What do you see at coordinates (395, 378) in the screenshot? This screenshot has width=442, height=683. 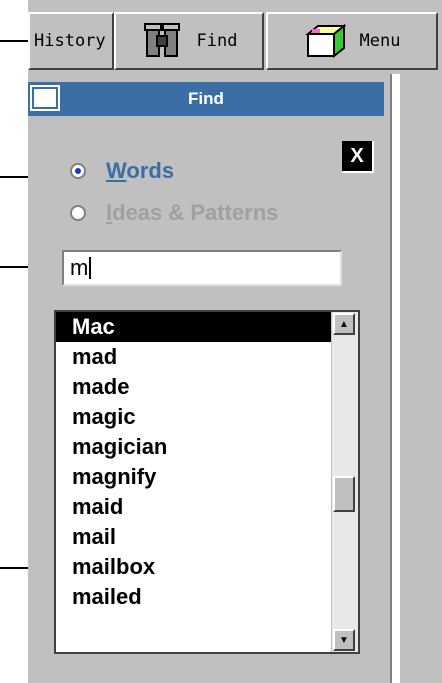 I see `right-scroll-strip` at bounding box center [395, 378].